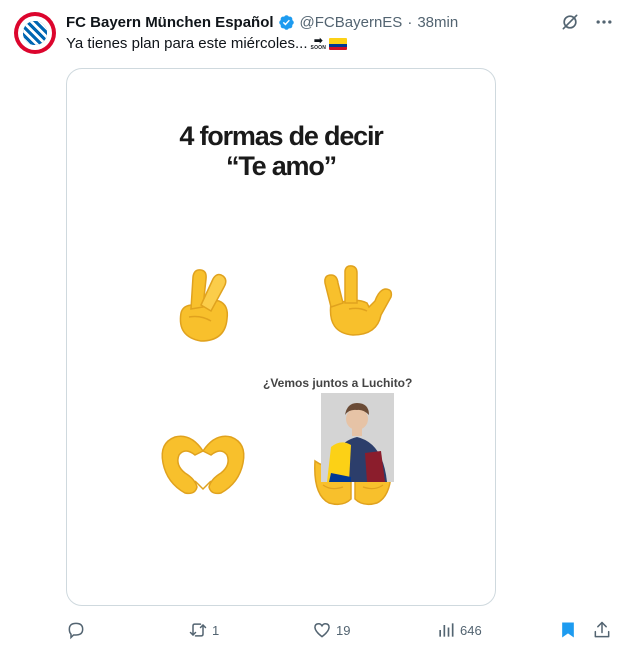 The height and width of the screenshot is (651, 625). What do you see at coordinates (570, 22) in the screenshot?
I see `grok-icon` at bounding box center [570, 22].